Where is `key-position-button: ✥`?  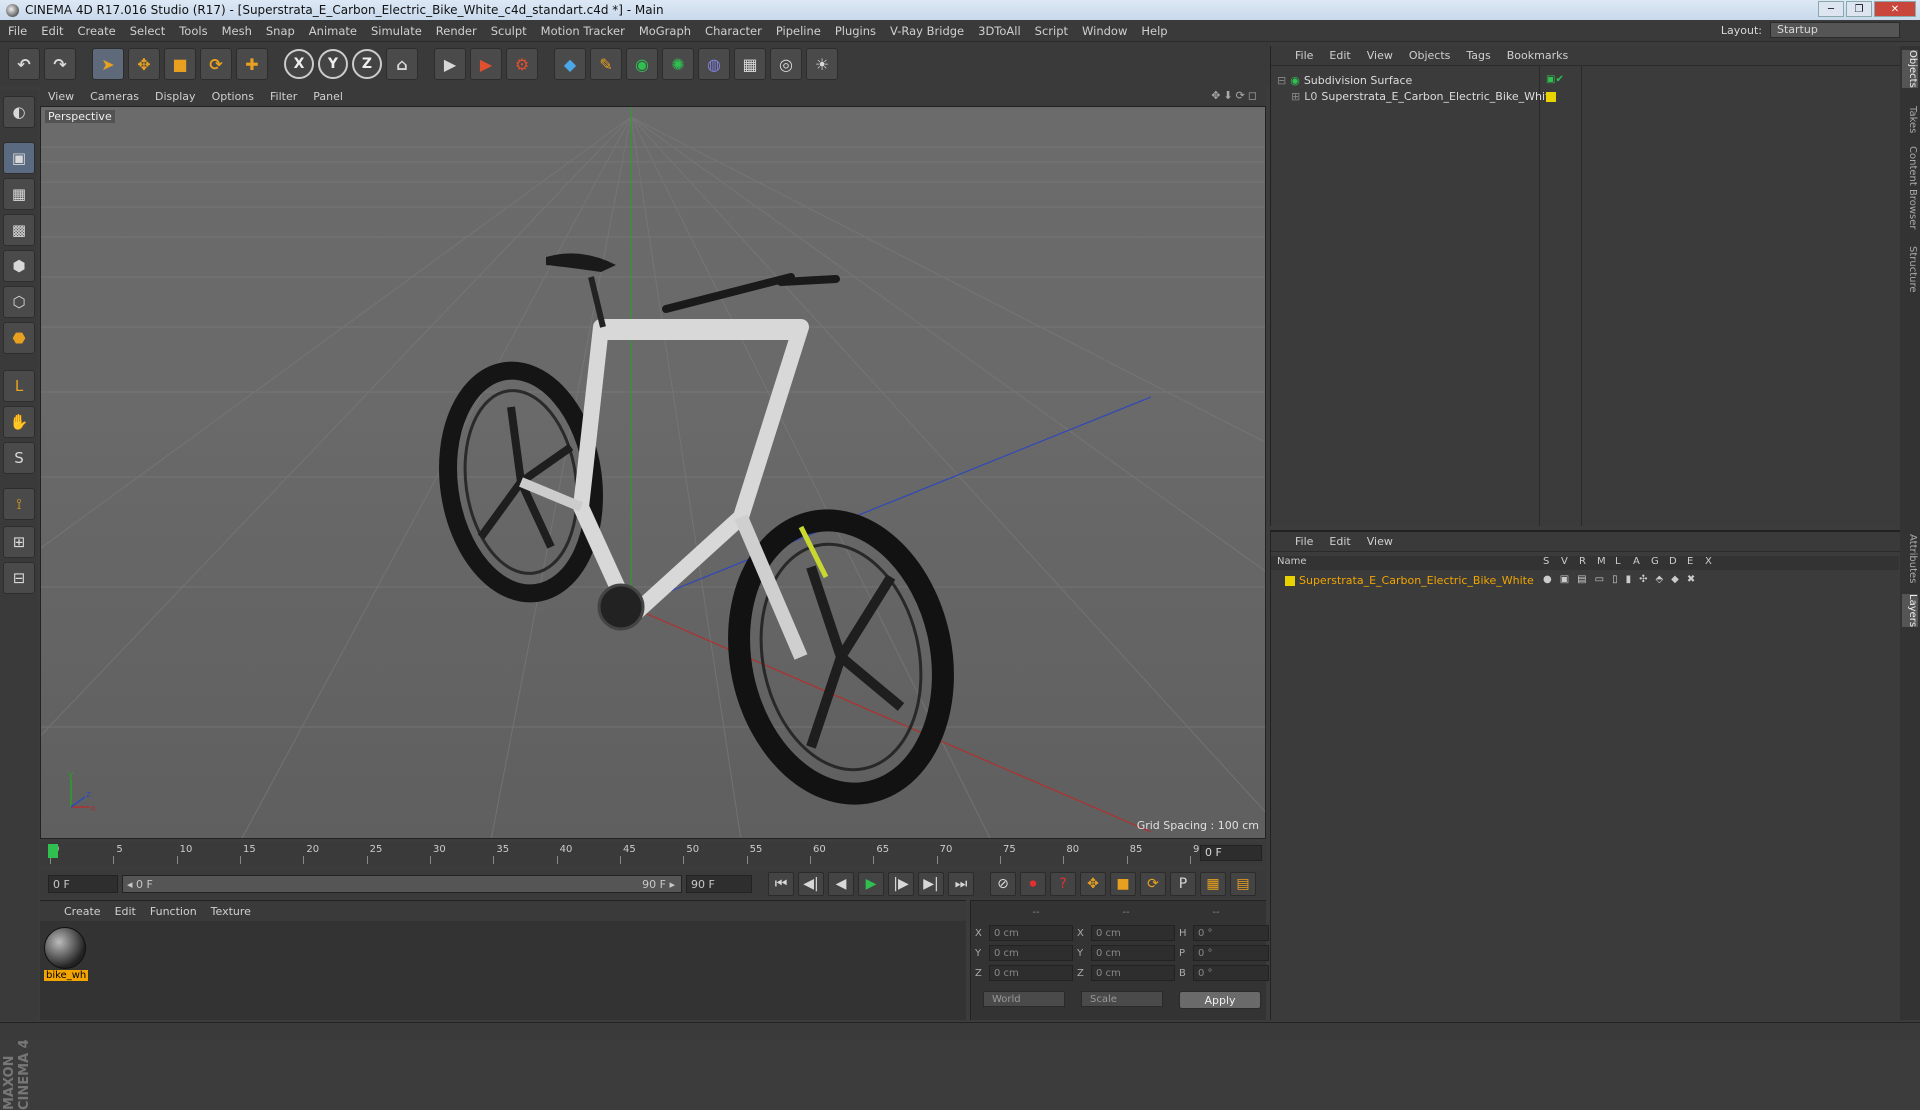
key-position-button: ✥ is located at coordinates (1093, 884).